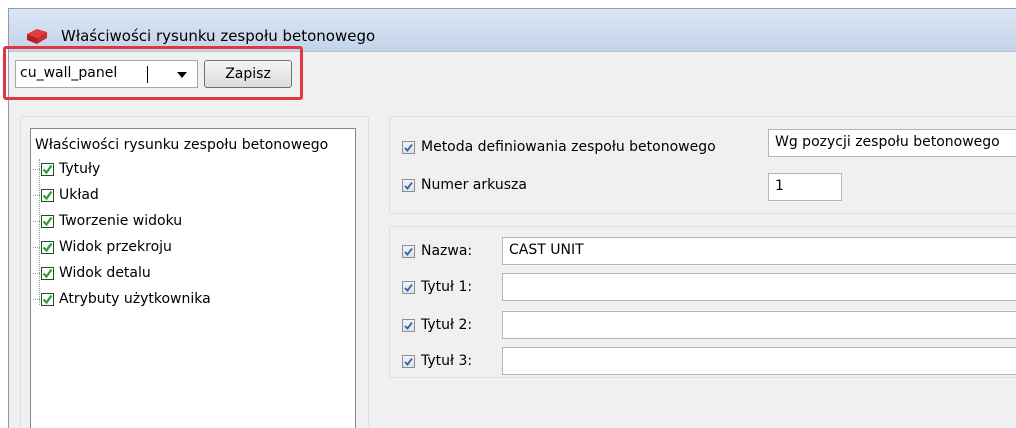  Describe the element at coordinates (568, 147) in the screenshot. I see `method-label: Metoda definiowania zespołu betonowego` at that location.